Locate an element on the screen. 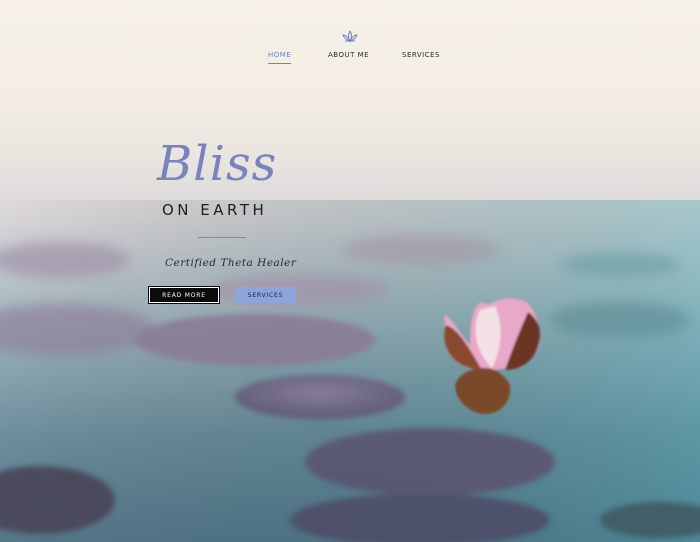 This screenshot has height=542, width=700. read-more-button: READ MORE is located at coordinates (184, 295).